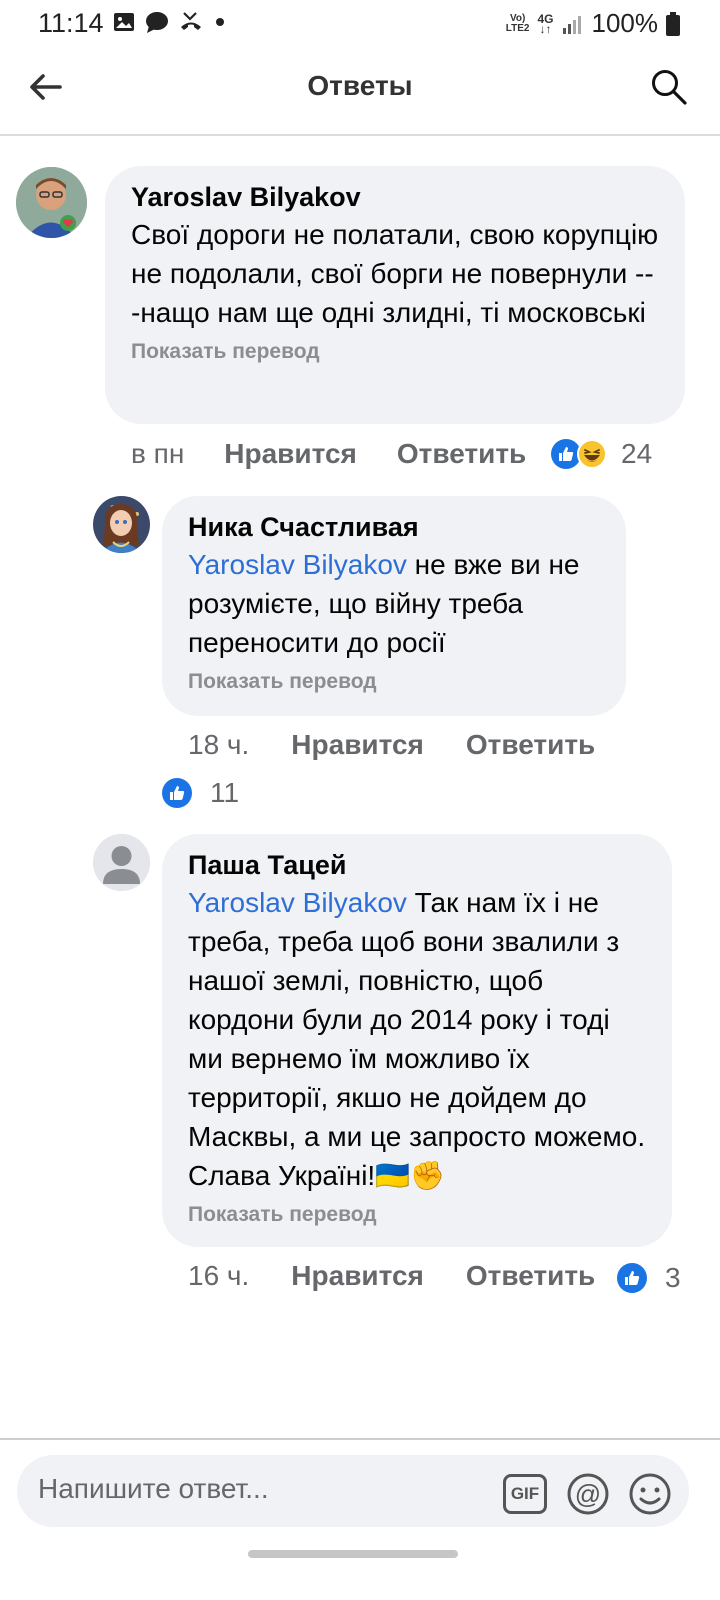 This screenshot has width=720, height=1600. Describe the element at coordinates (517, 23) in the screenshot. I see `volte-indicator: Vo) LTE2` at that location.